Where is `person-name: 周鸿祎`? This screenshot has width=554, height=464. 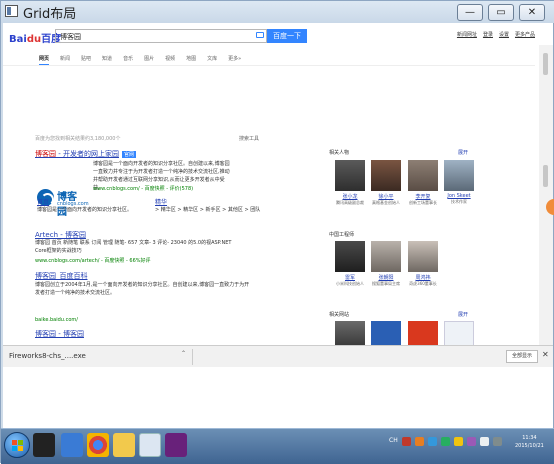
person-name: 周鸿祎 is located at coordinates (423, 277).